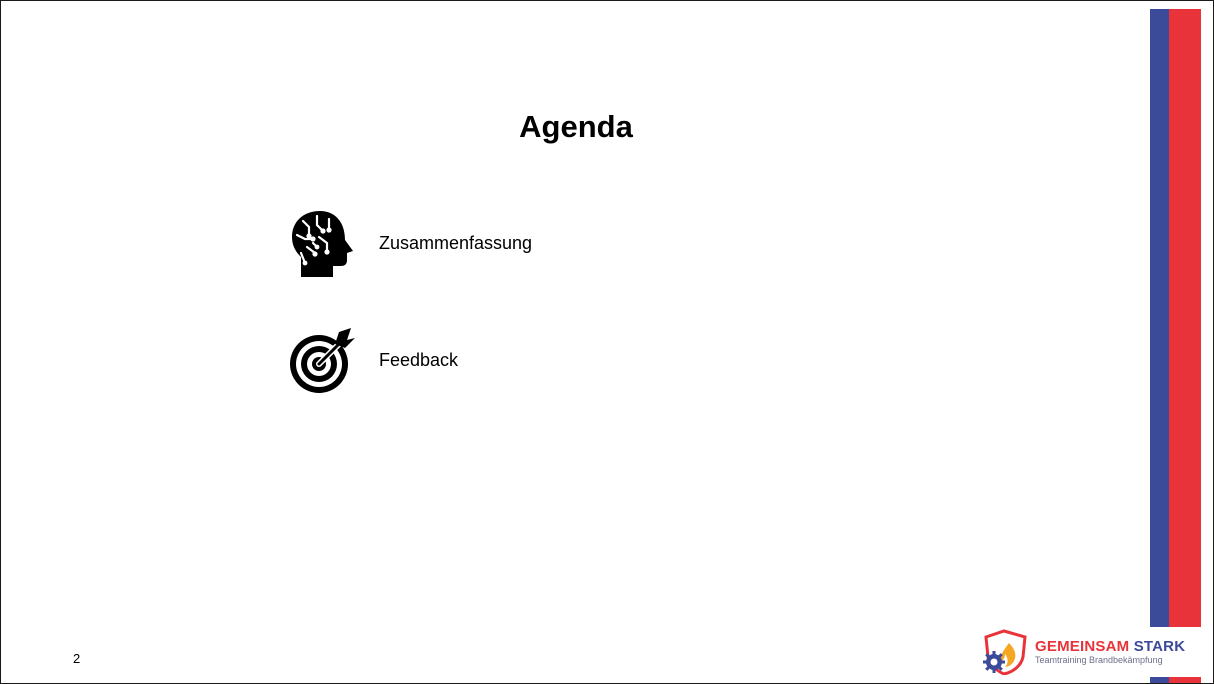 This screenshot has height=684, width=1214. Describe the element at coordinates (1082, 646) in the screenshot. I see `logo-name-part1: GEMEINSAM` at that location.